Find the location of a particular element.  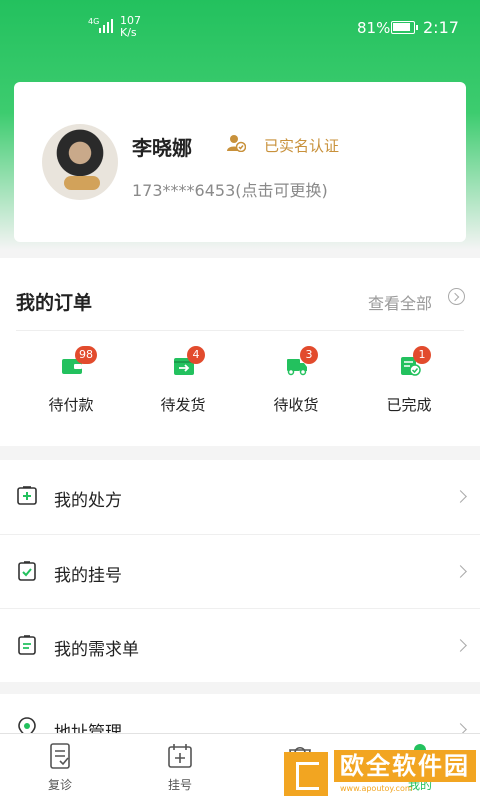

view-all-orders-link: 查看全部 is located at coordinates (400, 302).